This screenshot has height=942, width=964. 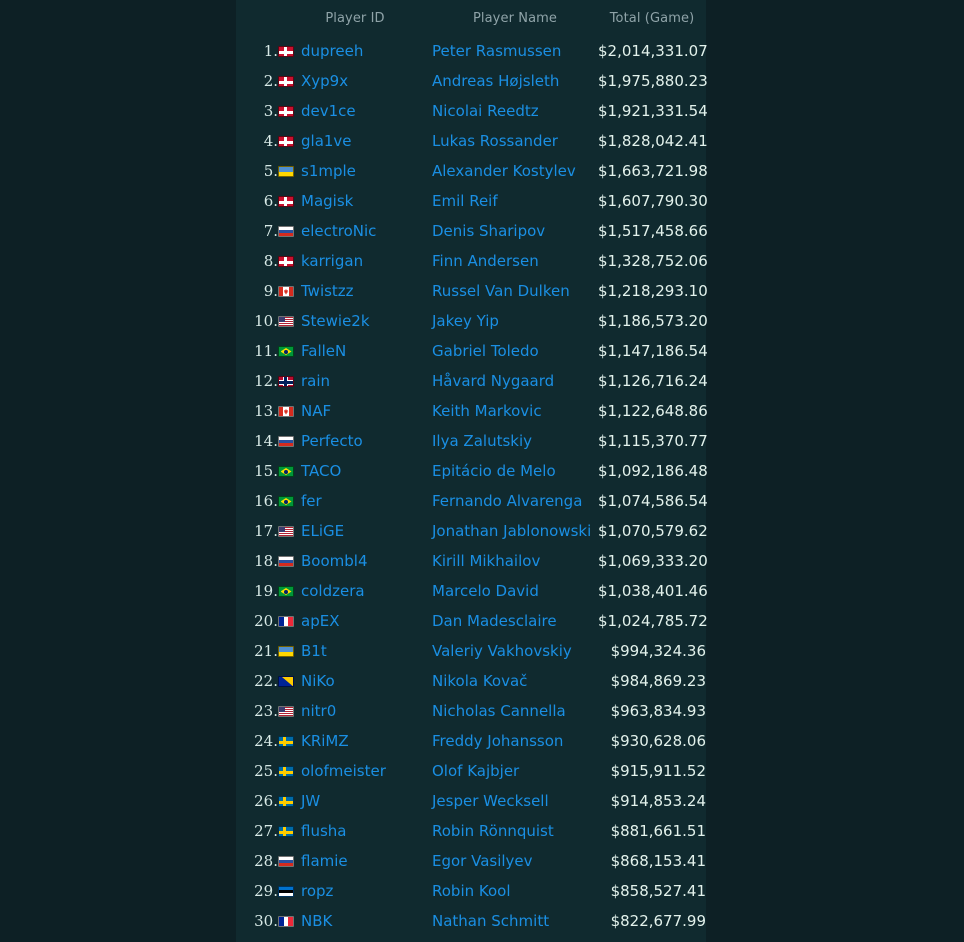 I want to click on player-id-link: Stewie2k, so click(x=335, y=321).